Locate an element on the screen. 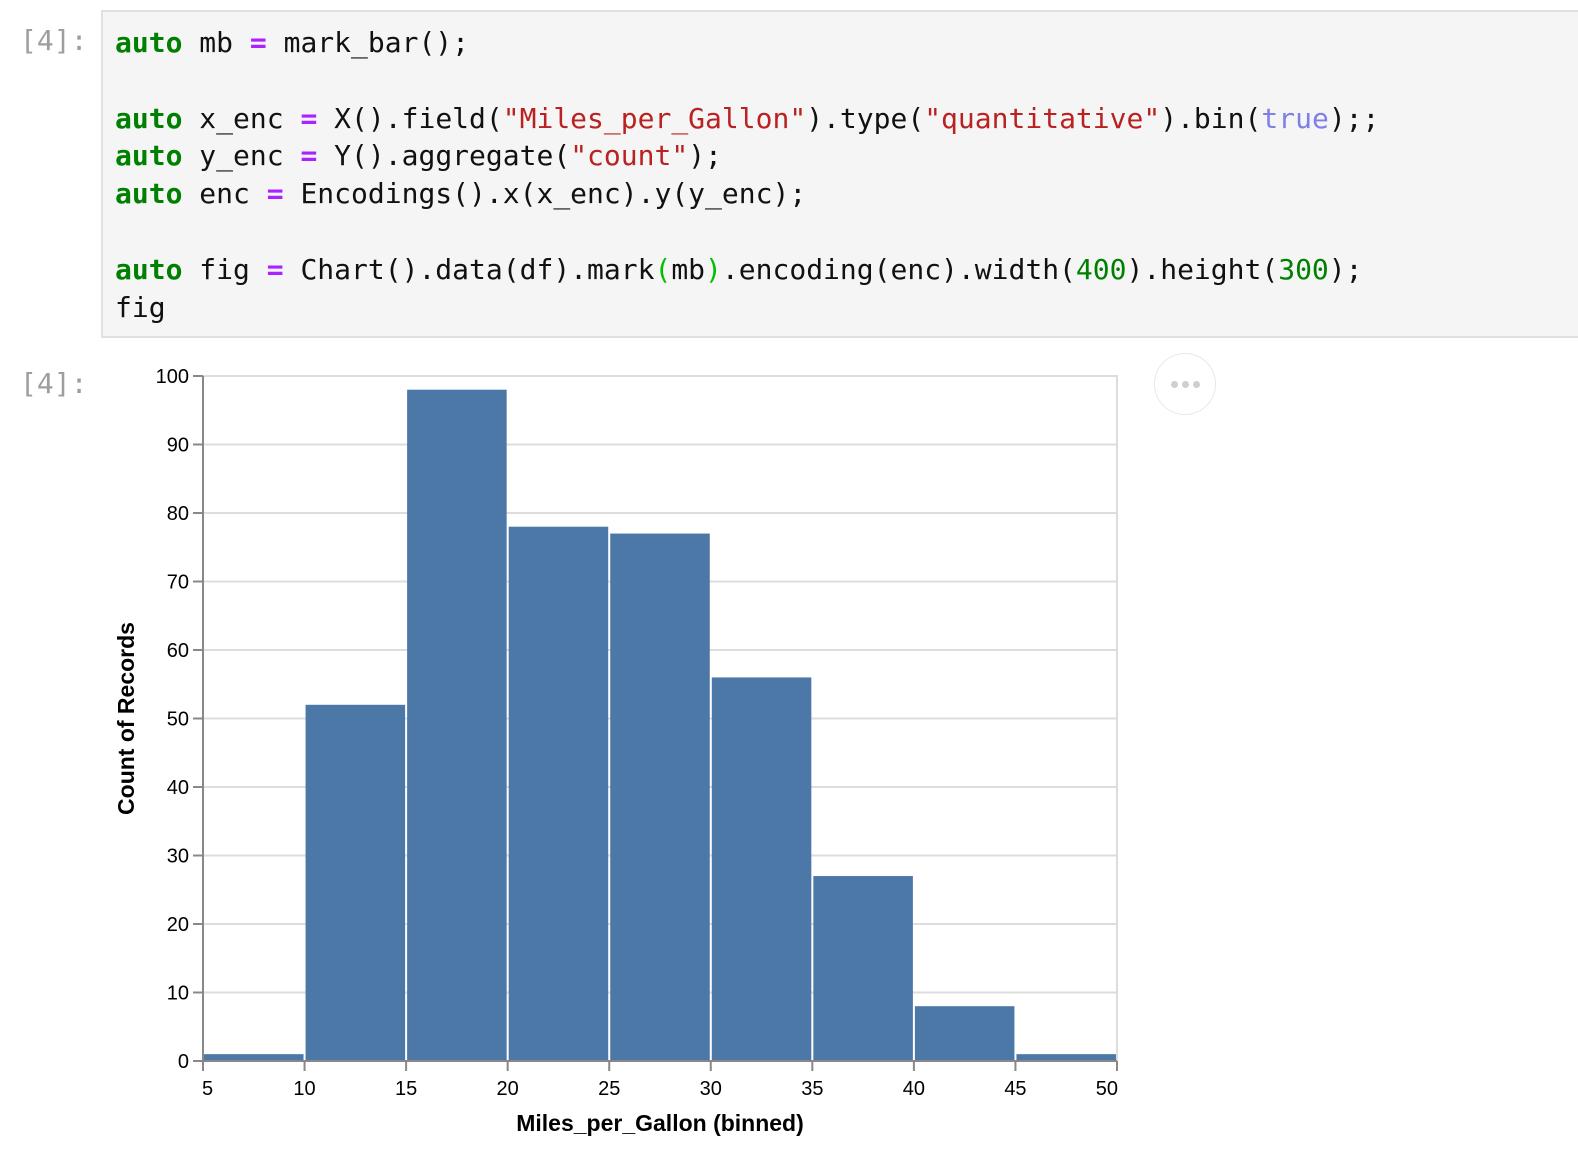  y-axis-title: Count of Records is located at coordinates (126, 718).